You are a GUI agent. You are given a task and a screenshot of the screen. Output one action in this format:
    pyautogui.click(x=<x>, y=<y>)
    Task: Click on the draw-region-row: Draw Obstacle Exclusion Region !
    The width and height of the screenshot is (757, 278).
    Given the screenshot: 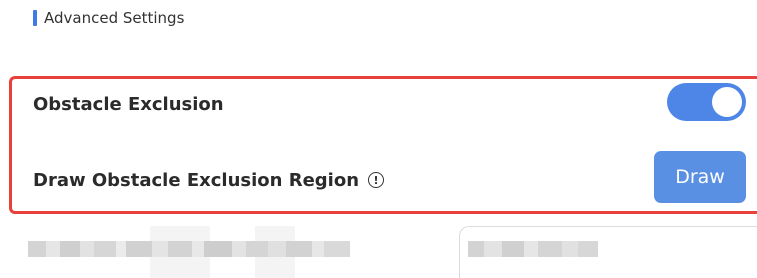 What is the action you would take?
    pyautogui.click(x=209, y=180)
    